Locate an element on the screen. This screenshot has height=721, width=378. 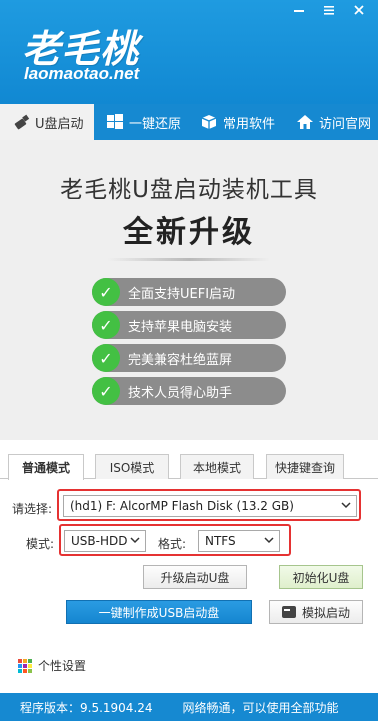
tab-label: U盘启动 is located at coordinates (59, 124).